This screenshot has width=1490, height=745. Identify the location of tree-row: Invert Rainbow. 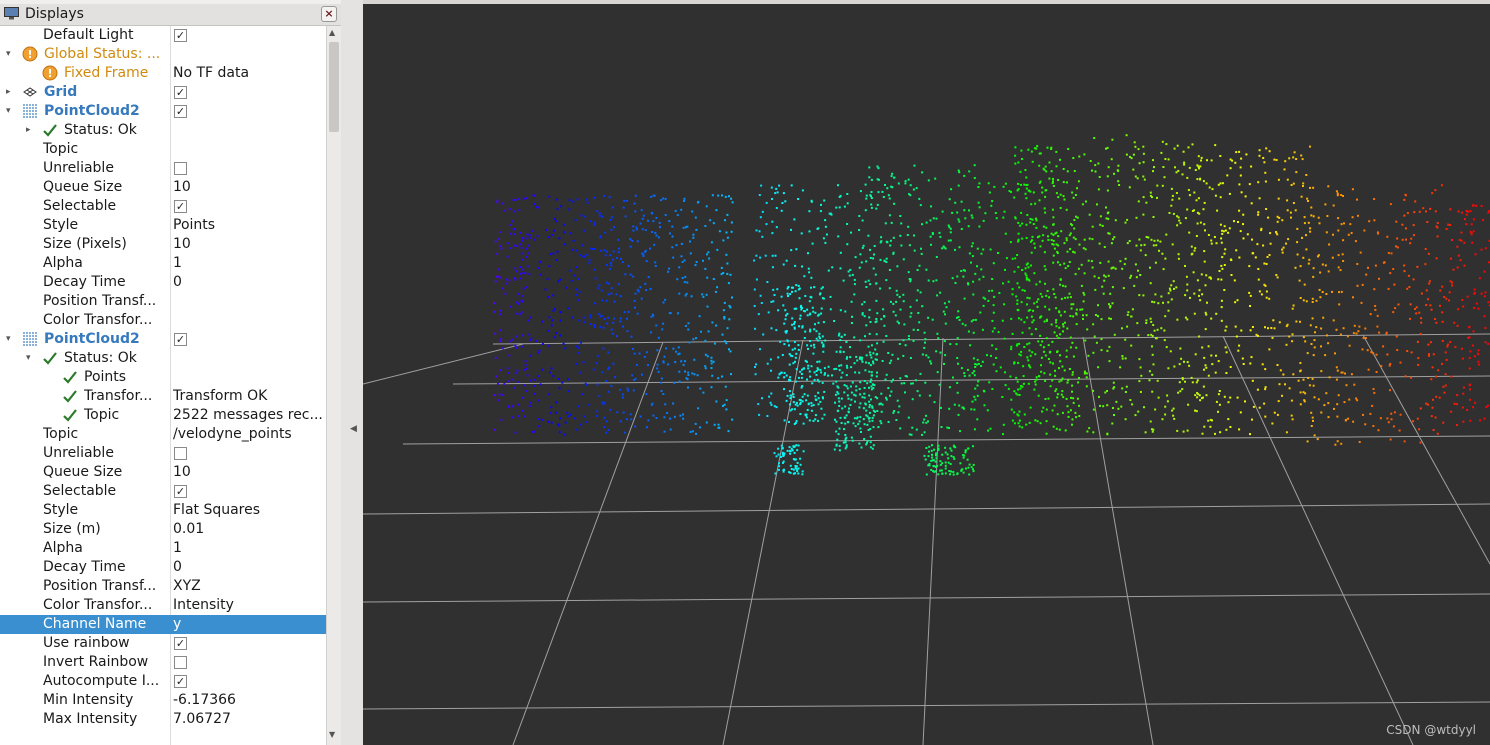
(163, 662).